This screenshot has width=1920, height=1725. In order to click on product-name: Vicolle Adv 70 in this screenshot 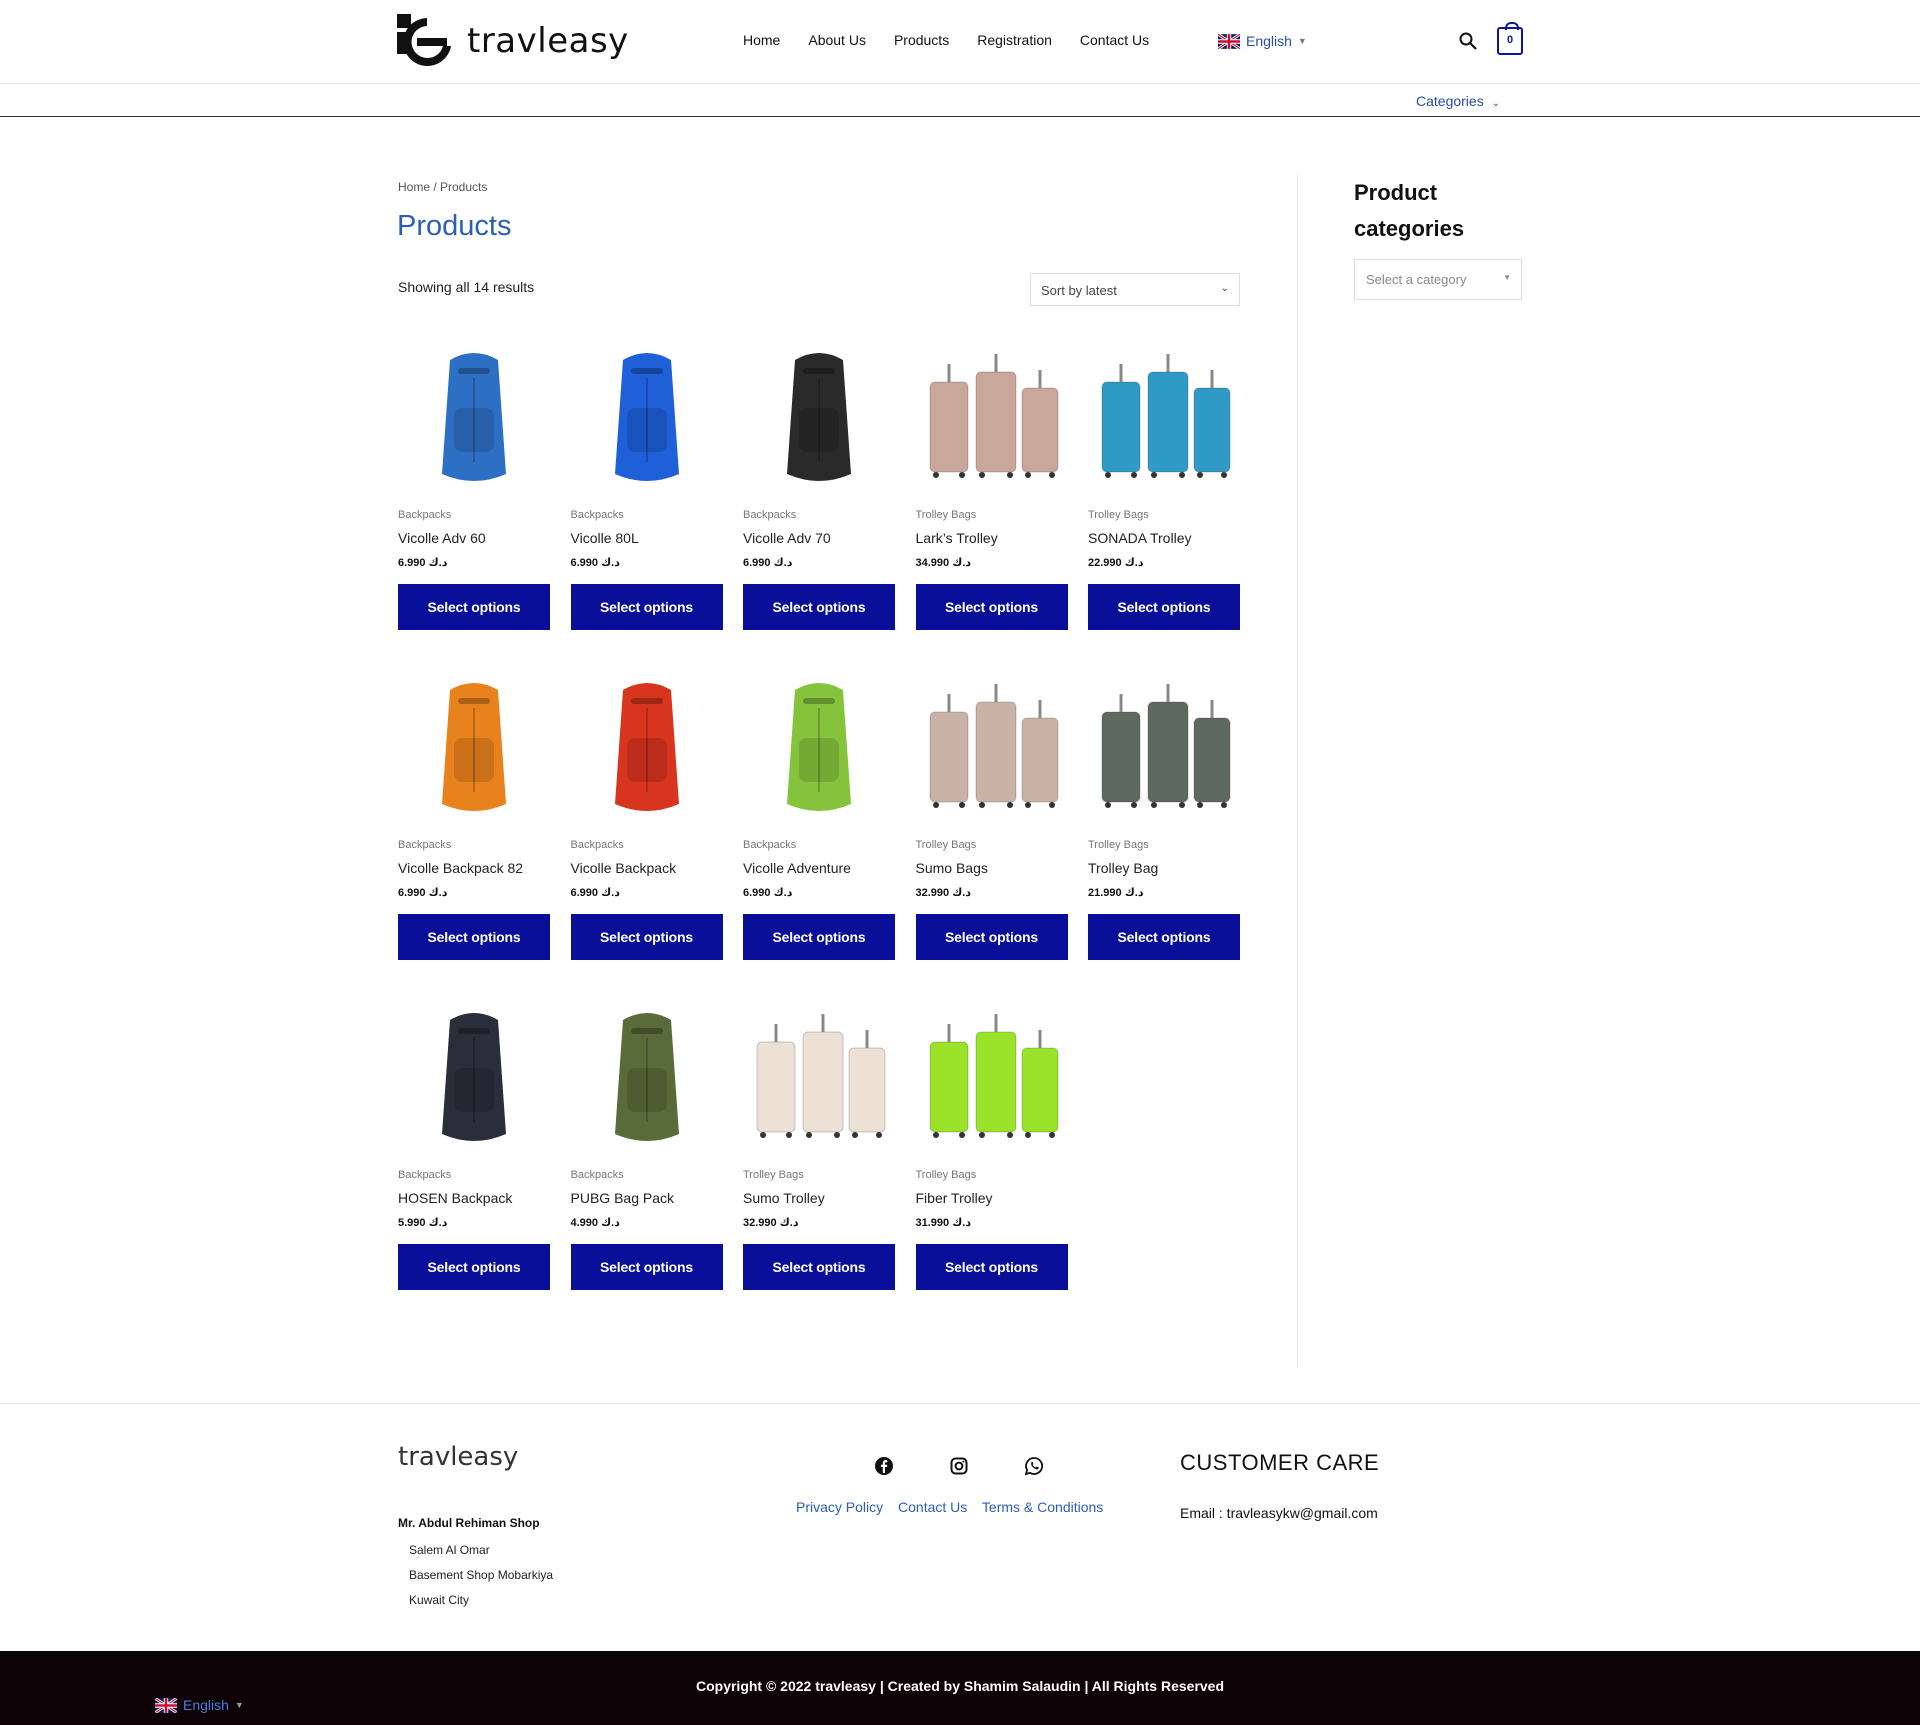, I will do `click(787, 538)`.